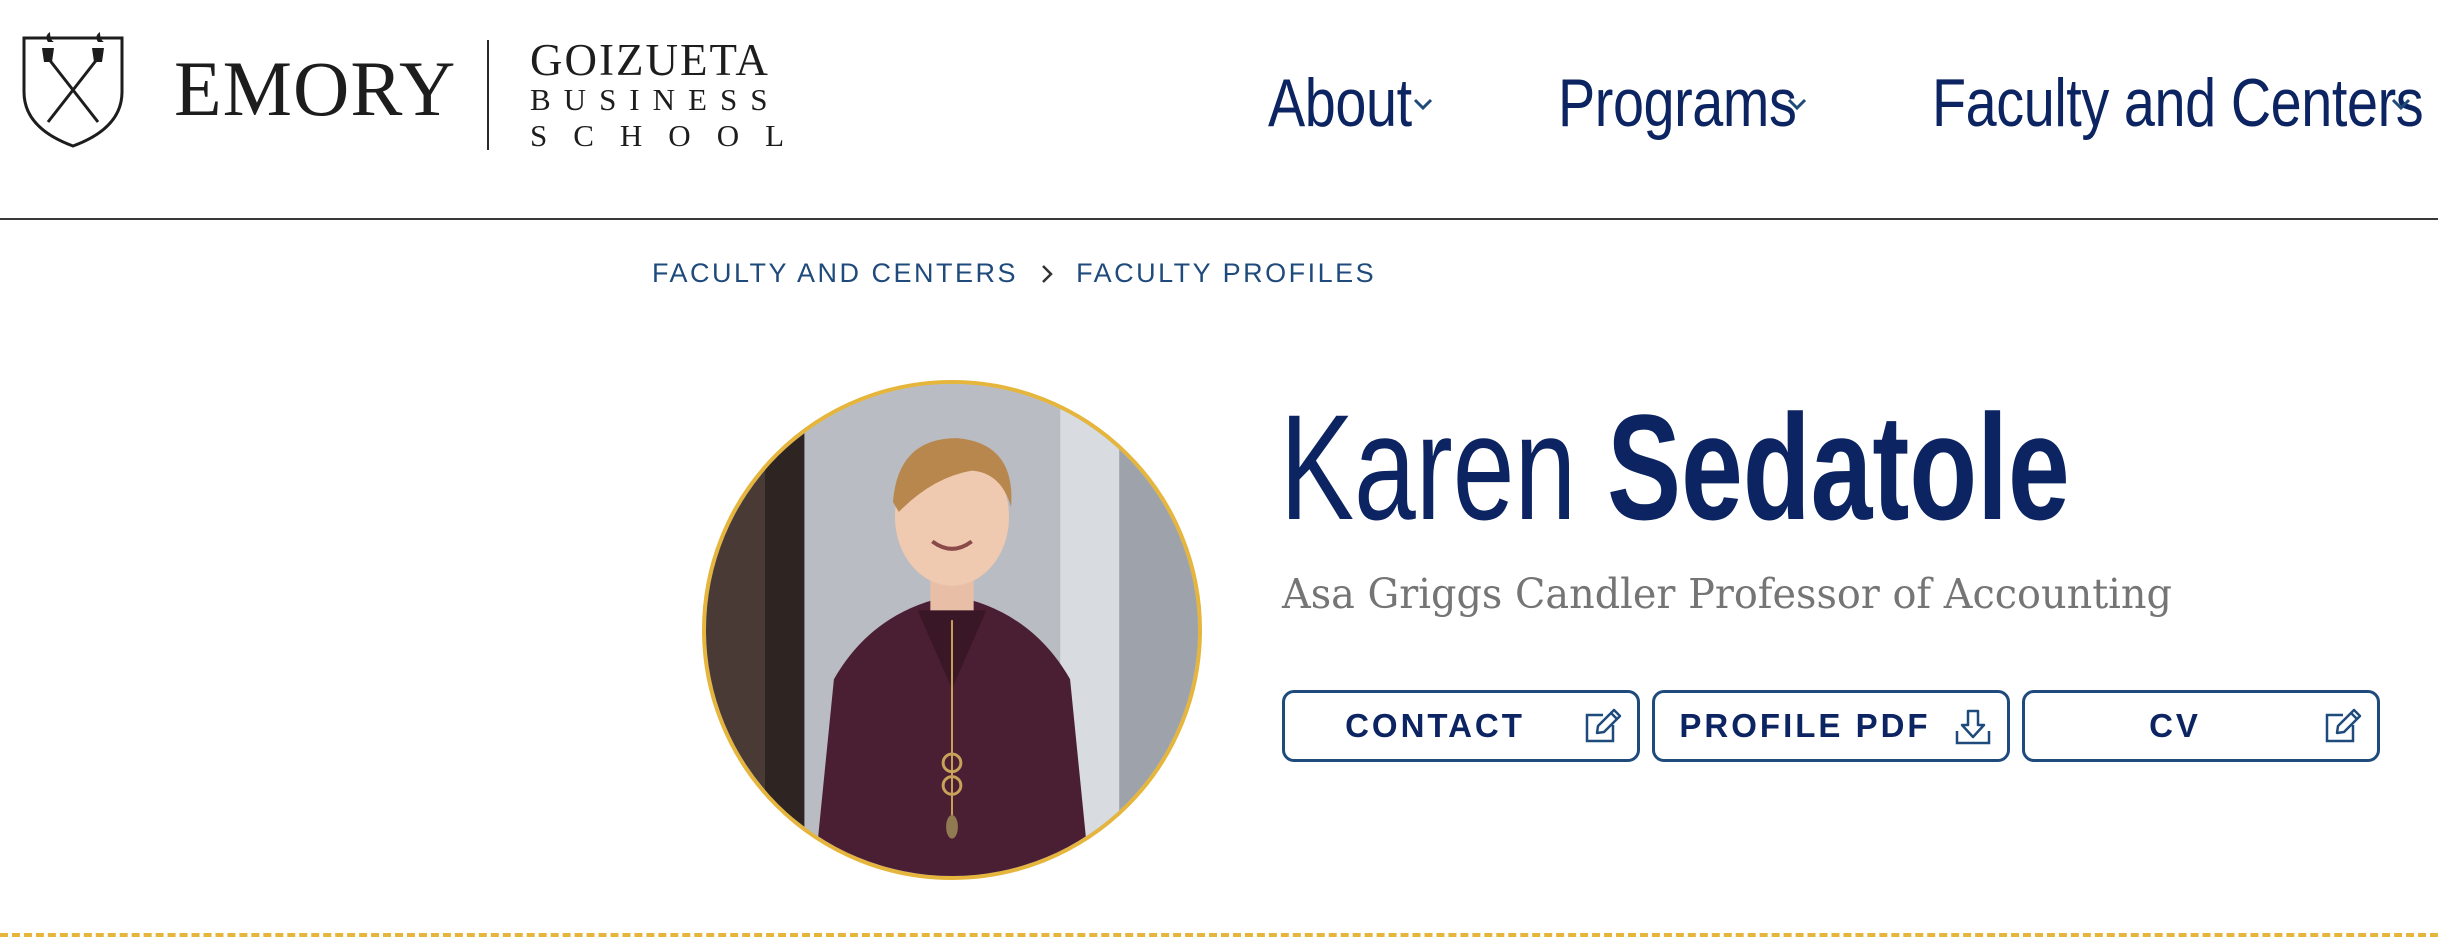 The image size is (2438, 938). I want to click on nav-label: Programs, so click(1677, 103).